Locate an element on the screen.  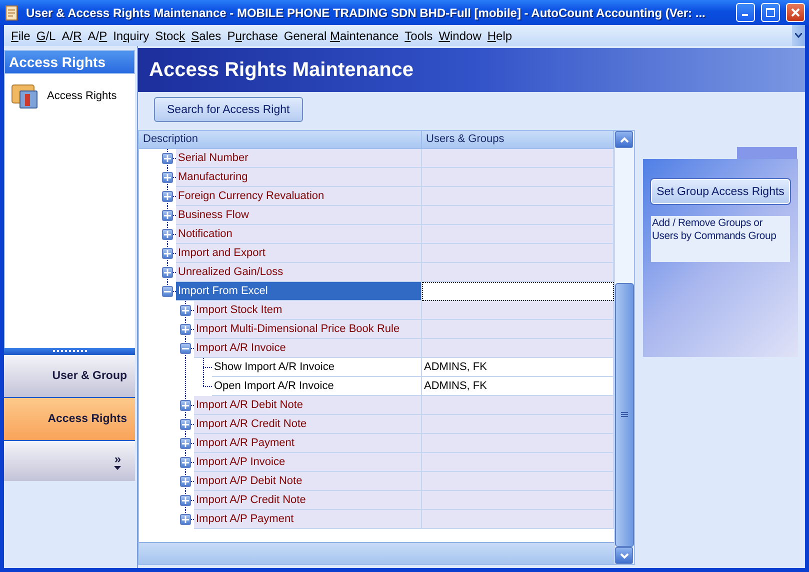
tree-item: Import Stock Item is located at coordinates (308, 310).